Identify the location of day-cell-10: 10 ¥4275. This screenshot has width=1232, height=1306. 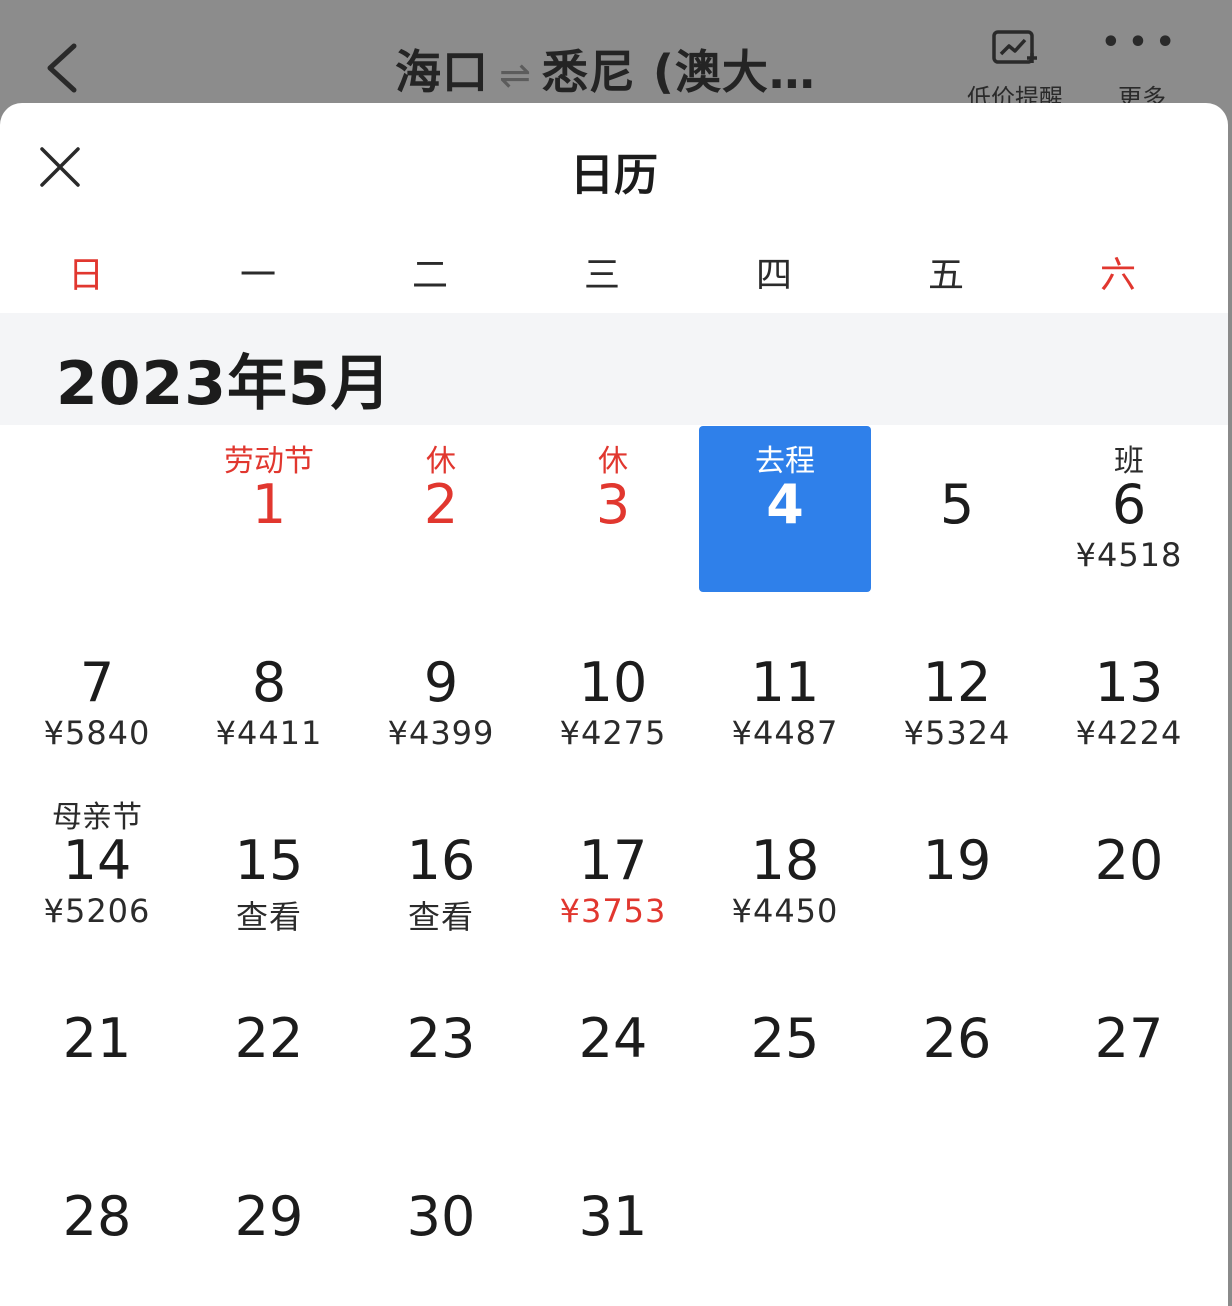
(613, 688).